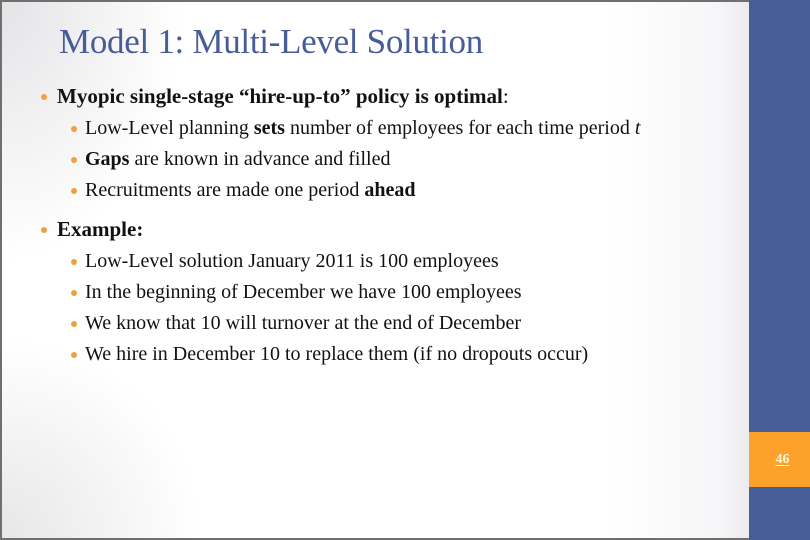 Image resolution: width=810 pixels, height=540 pixels. Describe the element at coordinates (637, 128) in the screenshot. I see `bullet-text-italic: t` at that location.